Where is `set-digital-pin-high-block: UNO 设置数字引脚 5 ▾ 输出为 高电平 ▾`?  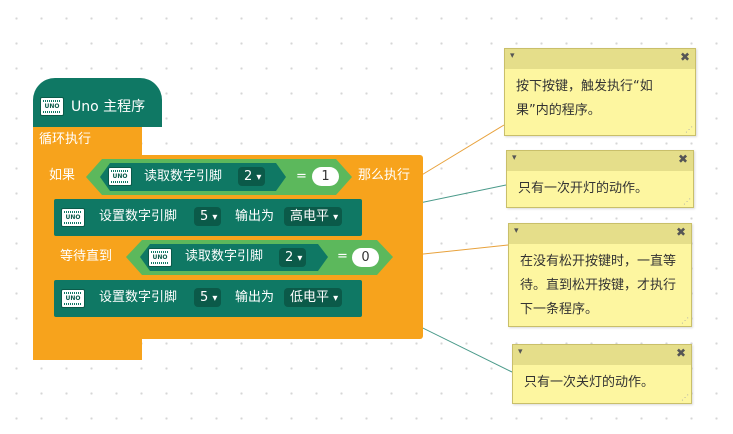 set-digital-pin-high-block: UNO 设置数字引脚 5 ▾ 输出为 高电平 ▾ is located at coordinates (208, 217).